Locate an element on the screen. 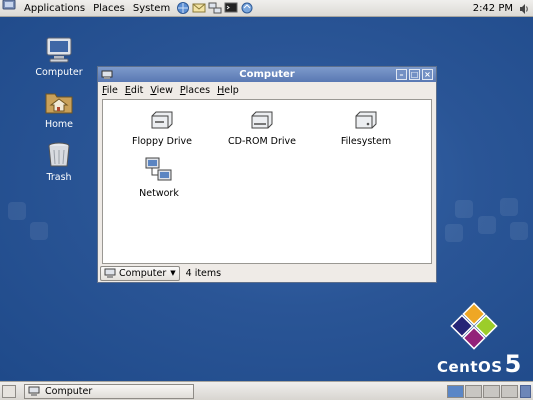 The image size is (533, 400). brand-version: 5 is located at coordinates (513, 364).